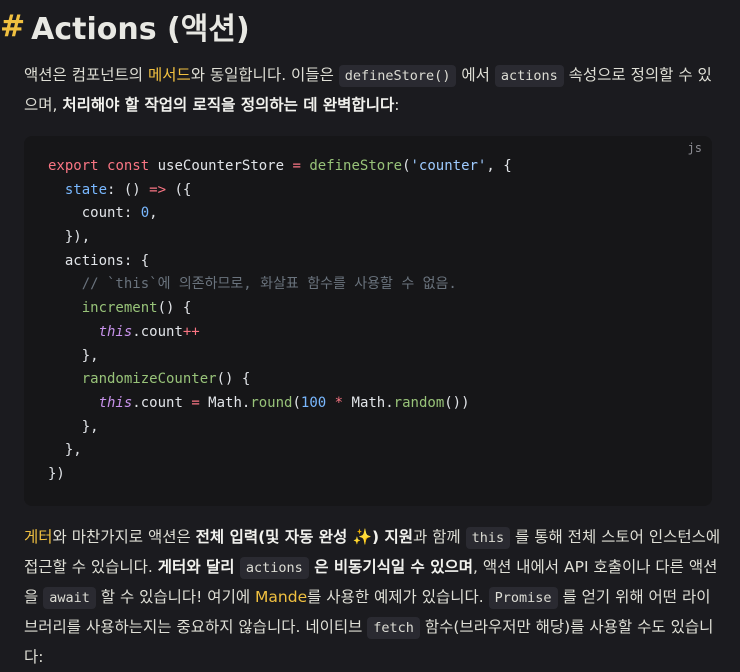 The width and height of the screenshot is (740, 672). I want to click on code-comment: // `this`에 의존하므로, 화살표 함수를 사용할 수 없음., so click(252, 284).